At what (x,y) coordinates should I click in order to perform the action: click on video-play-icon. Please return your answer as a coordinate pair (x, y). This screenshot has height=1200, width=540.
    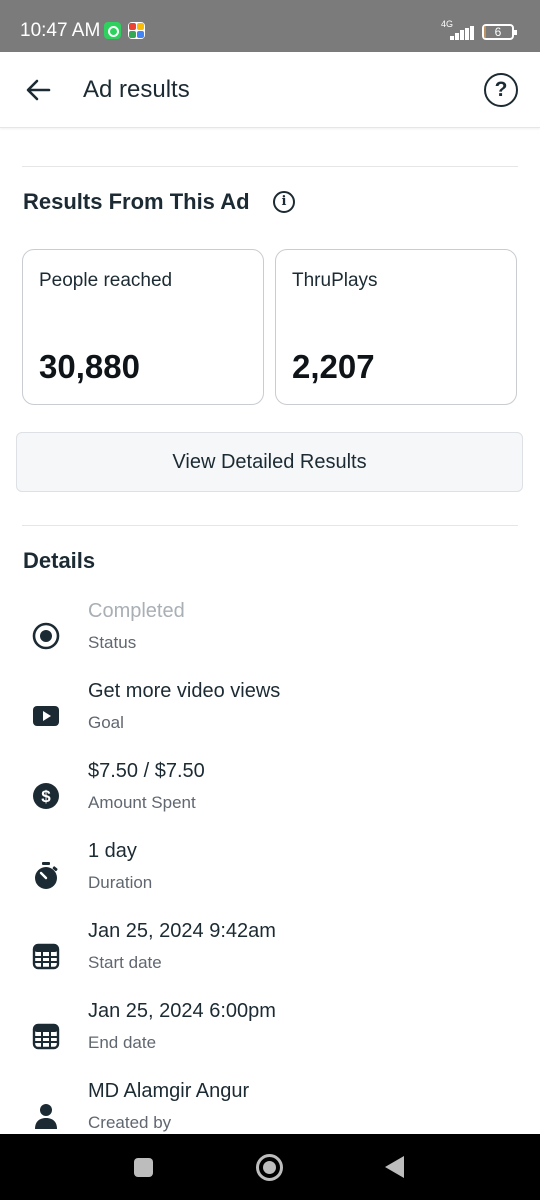
    Looking at the image, I should click on (46, 716).